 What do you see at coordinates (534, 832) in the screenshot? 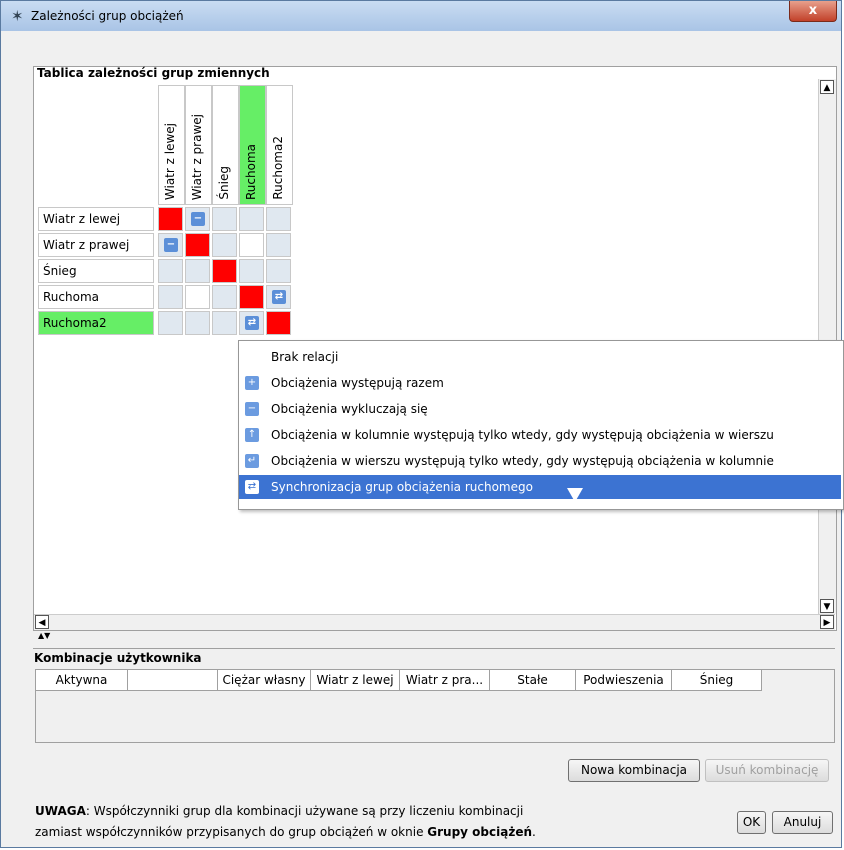
I see `note-text-end: .` at bounding box center [534, 832].